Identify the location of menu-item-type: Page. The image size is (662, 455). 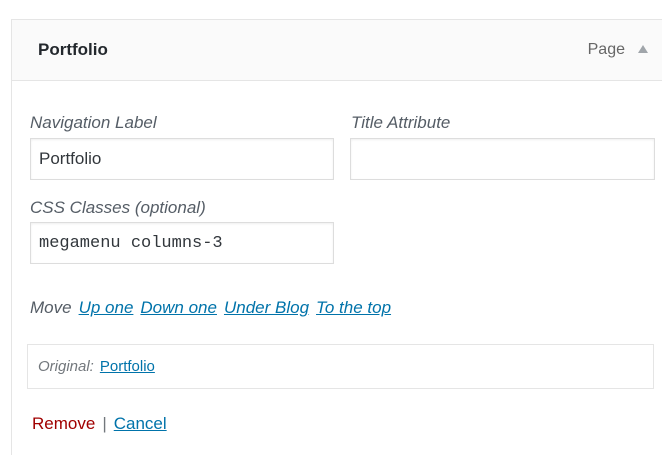
(606, 49).